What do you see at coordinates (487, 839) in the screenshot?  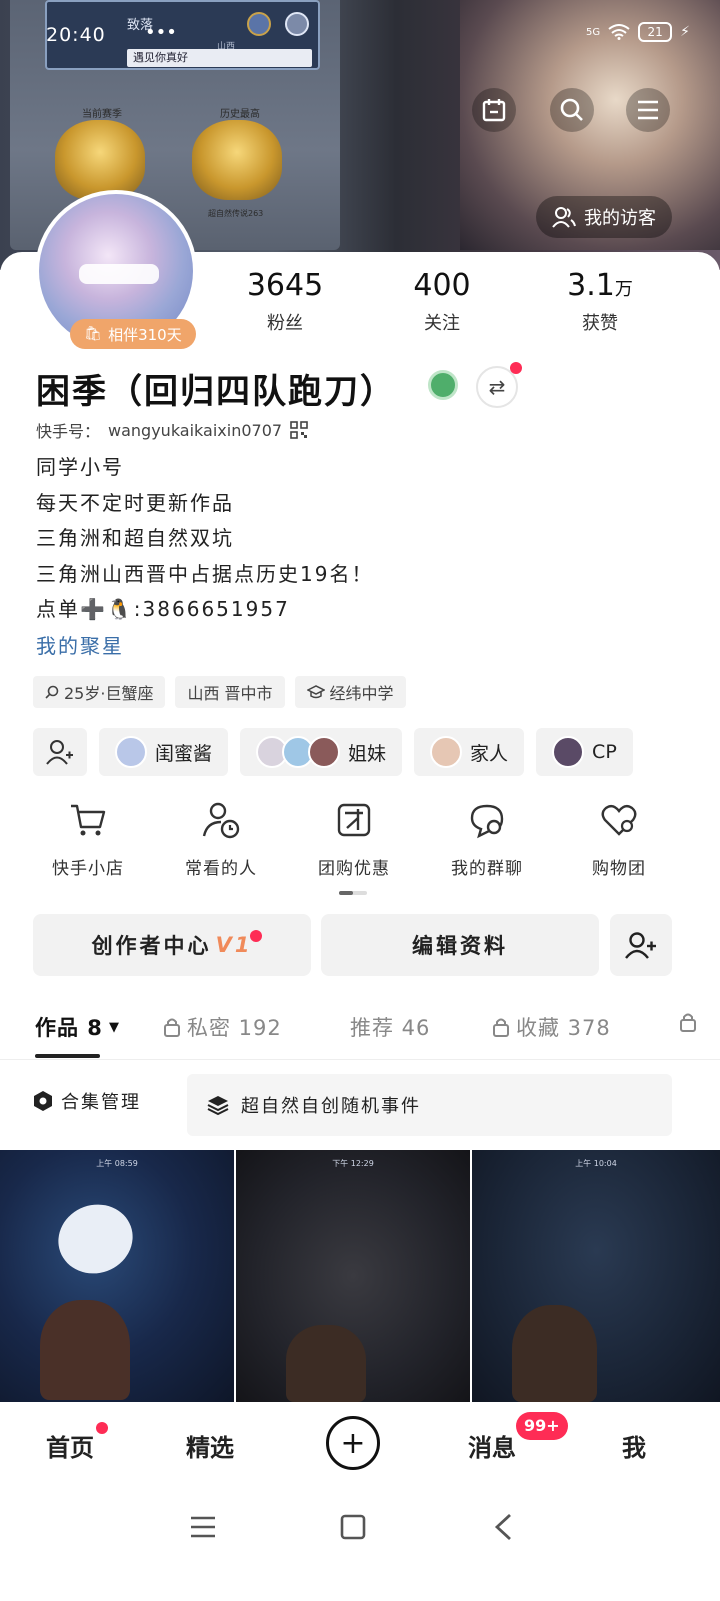 I see `shortcut-group-chat: 我的群聊` at bounding box center [487, 839].